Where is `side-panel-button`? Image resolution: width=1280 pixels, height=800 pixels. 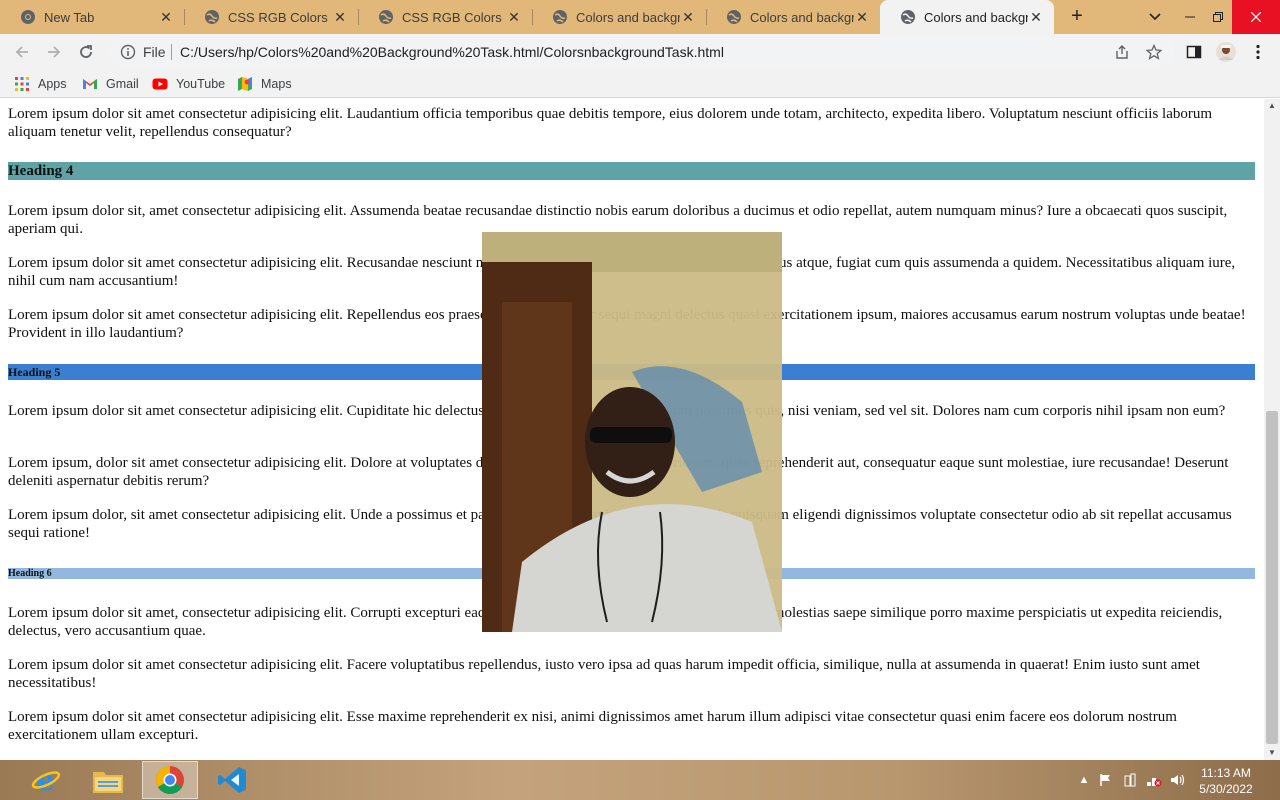 side-panel-button is located at coordinates (1194, 52).